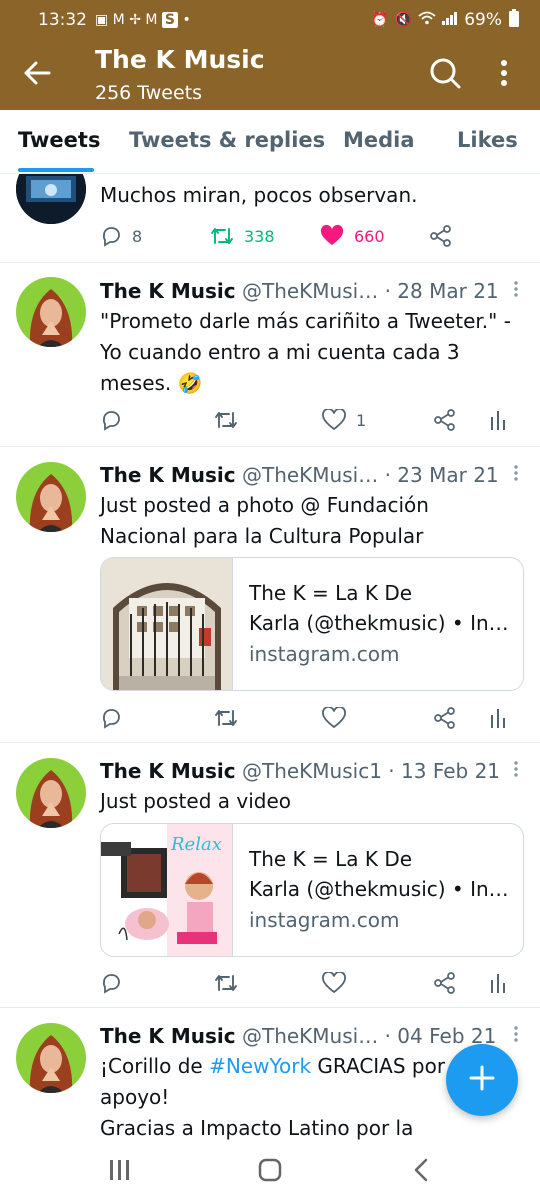  What do you see at coordinates (195, 801) in the screenshot?
I see `tweet-text: Just posted a video` at bounding box center [195, 801].